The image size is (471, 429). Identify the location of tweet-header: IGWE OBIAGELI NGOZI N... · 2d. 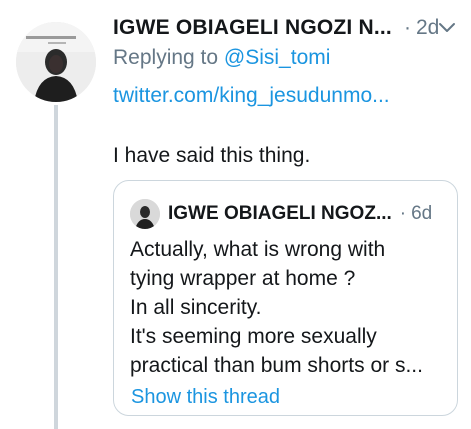
(276, 28).